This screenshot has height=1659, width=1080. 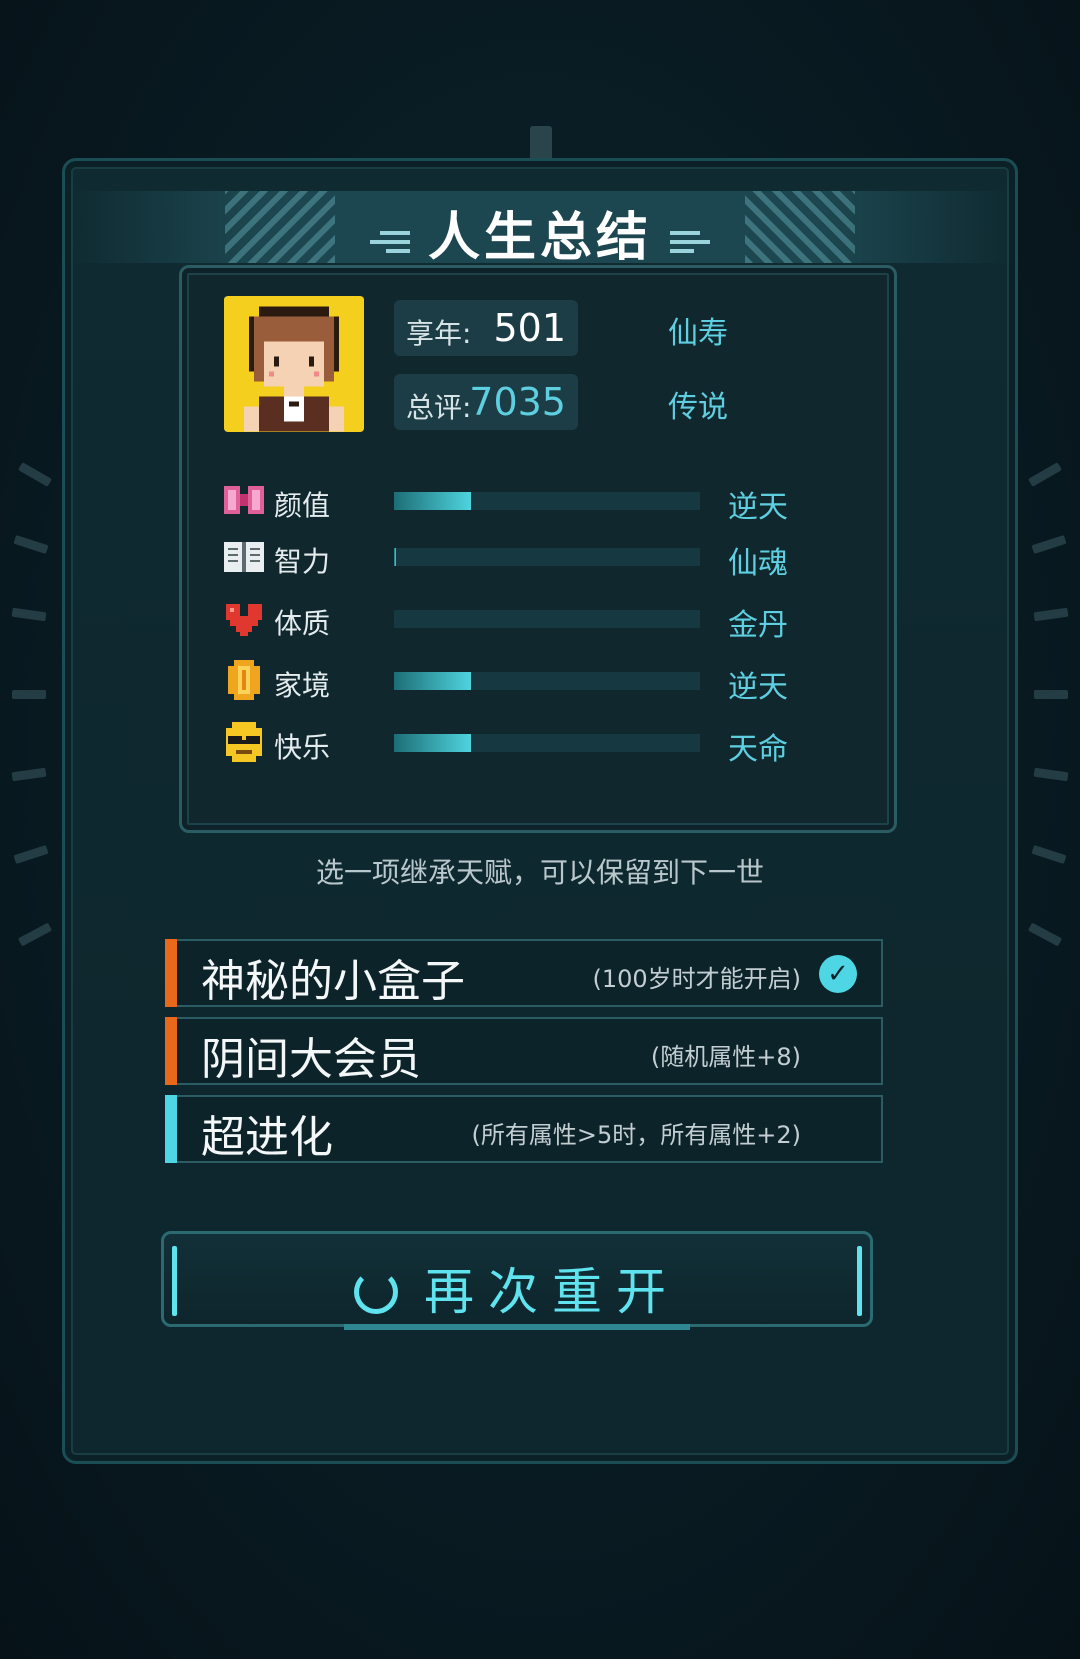 I want to click on attr-rank: 天命, so click(x=758, y=749).